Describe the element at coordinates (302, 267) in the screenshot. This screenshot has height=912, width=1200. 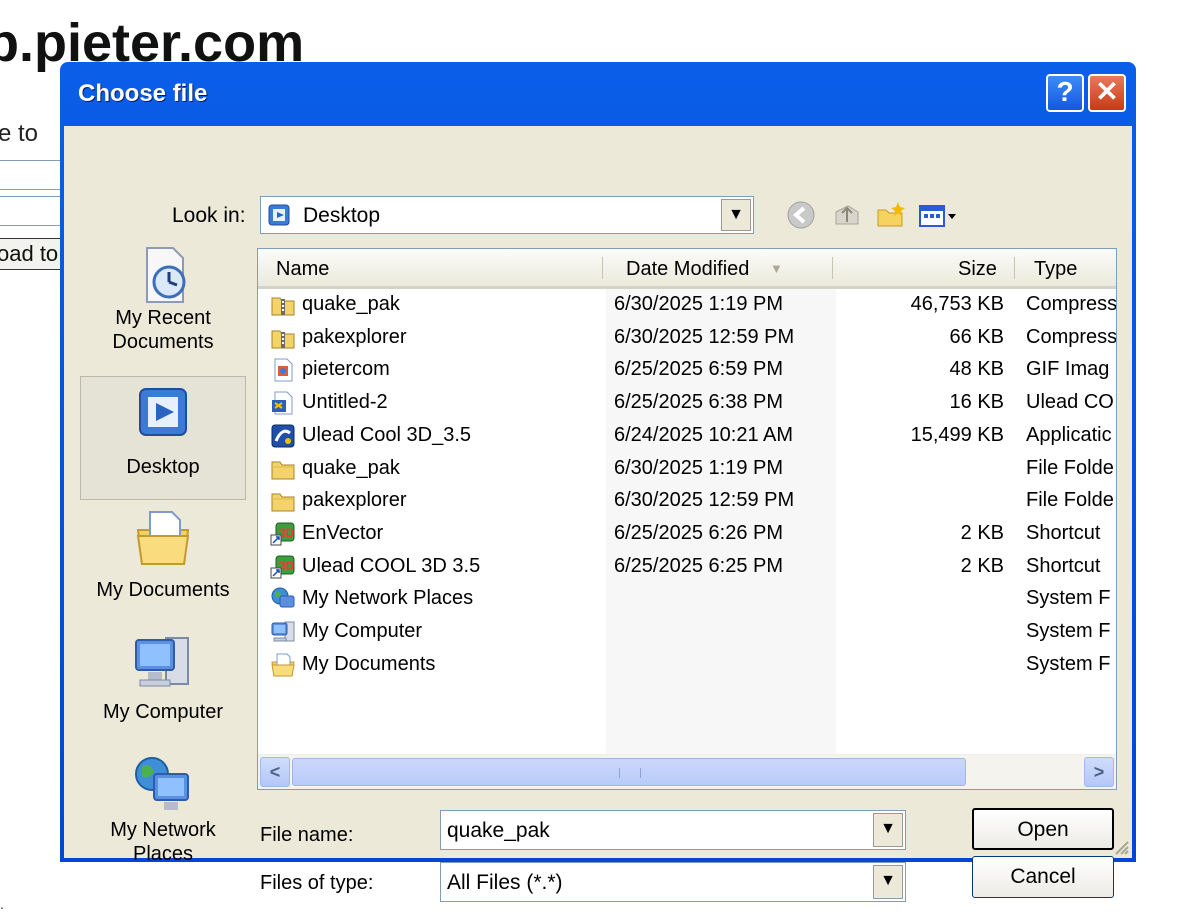
I see `column-header-name: Name` at that location.